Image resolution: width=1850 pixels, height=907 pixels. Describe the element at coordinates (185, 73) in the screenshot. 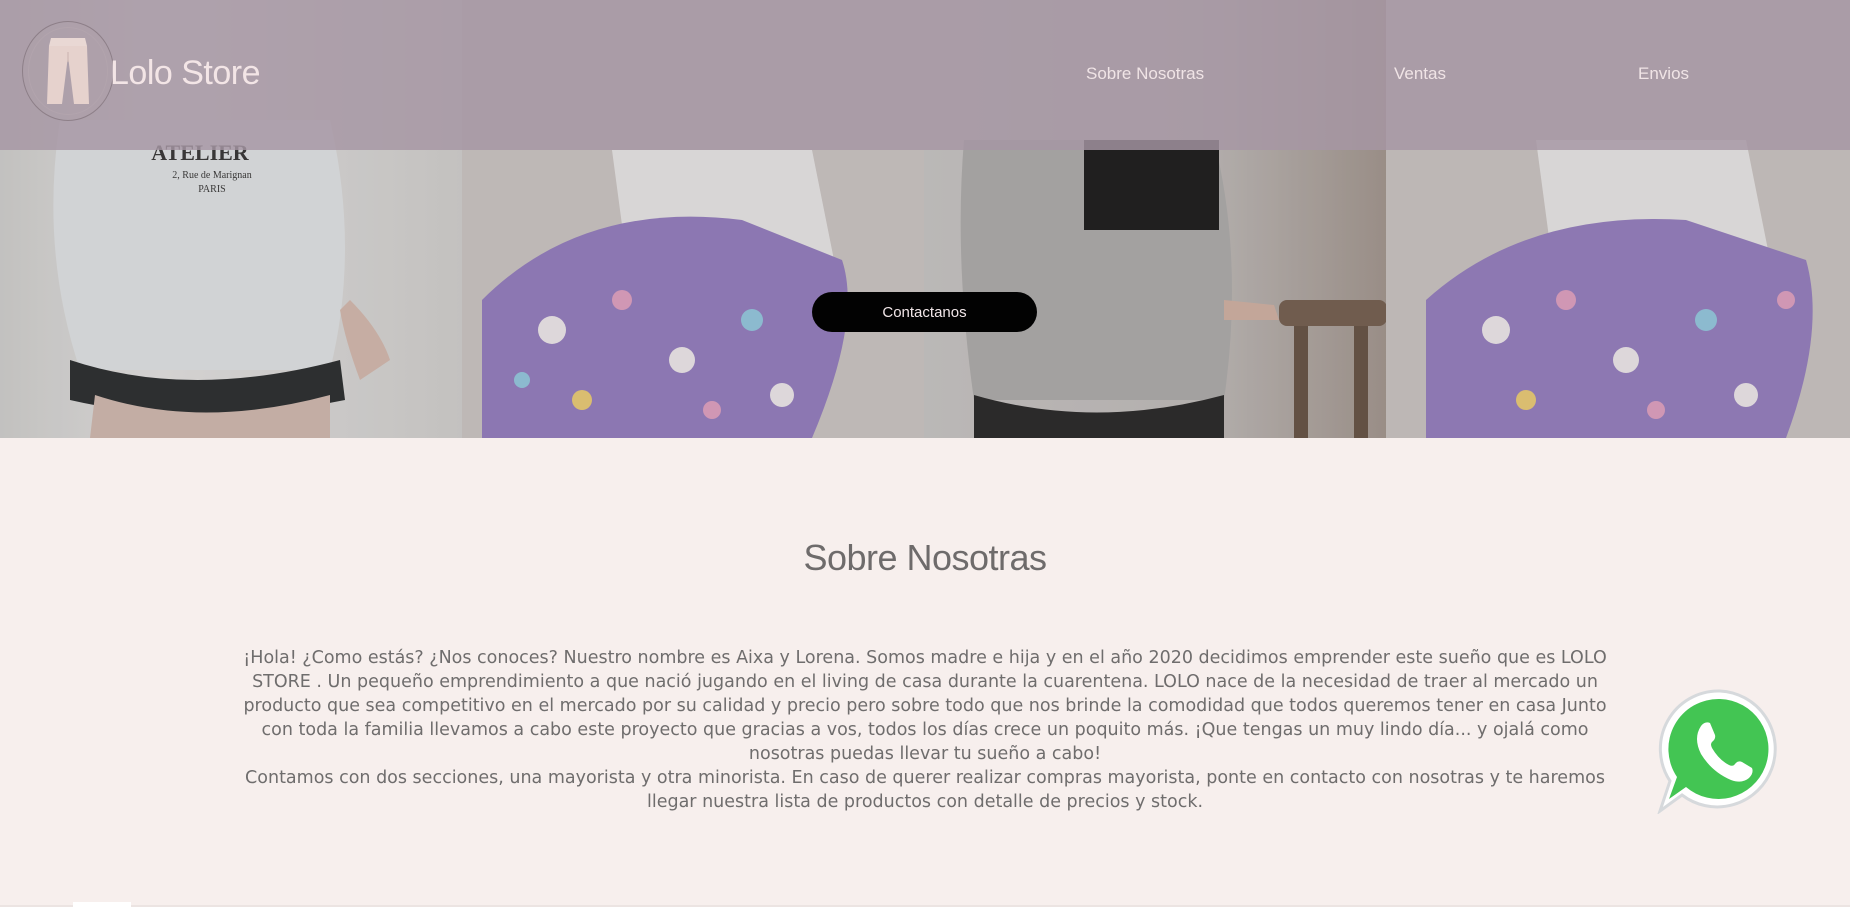

I see `brand-name: Lolo Store` at that location.